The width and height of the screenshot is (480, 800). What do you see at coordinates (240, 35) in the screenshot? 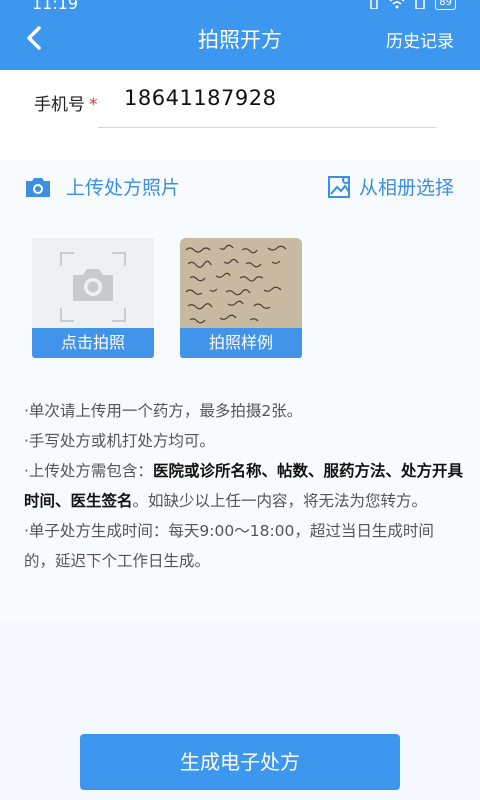
I see `header-bar: 11:19 89 拍照开方 历史记录` at bounding box center [240, 35].